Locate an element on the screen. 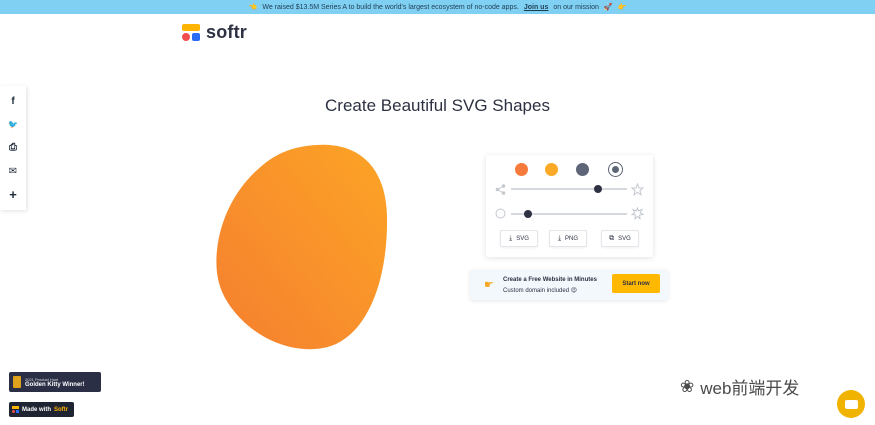 The width and height of the screenshot is (875, 425). softr-logo: softr is located at coordinates (214, 32).